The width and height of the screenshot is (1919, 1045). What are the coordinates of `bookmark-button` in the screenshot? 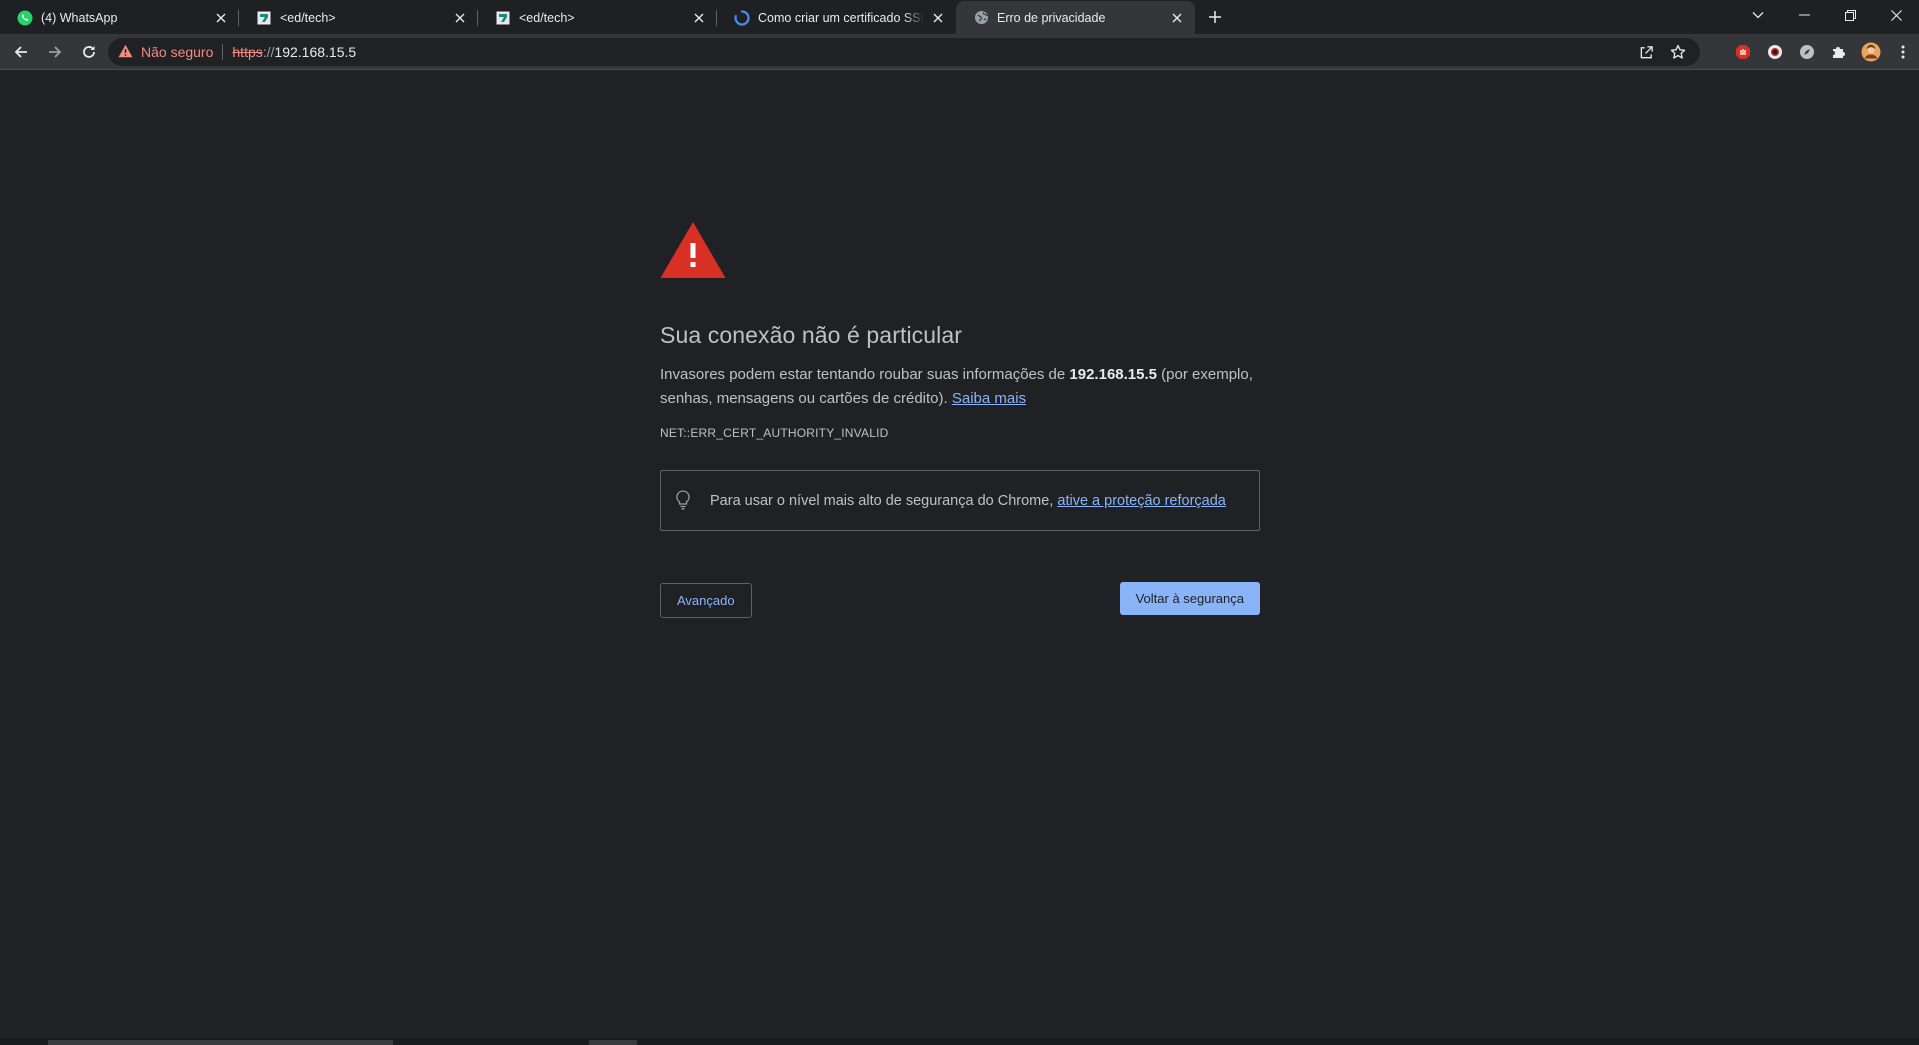 It's located at (1678, 52).